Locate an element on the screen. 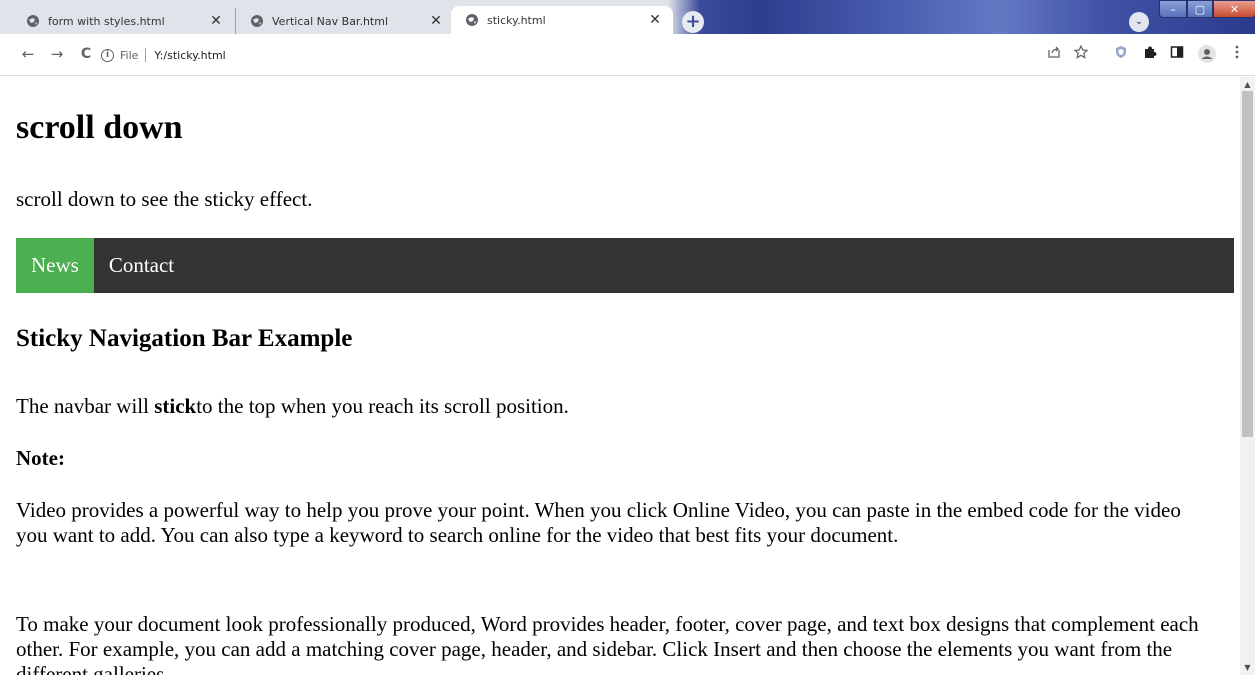 The height and width of the screenshot is (675, 1255). scroll-down-arrow: ▼ is located at coordinates (1247, 667).